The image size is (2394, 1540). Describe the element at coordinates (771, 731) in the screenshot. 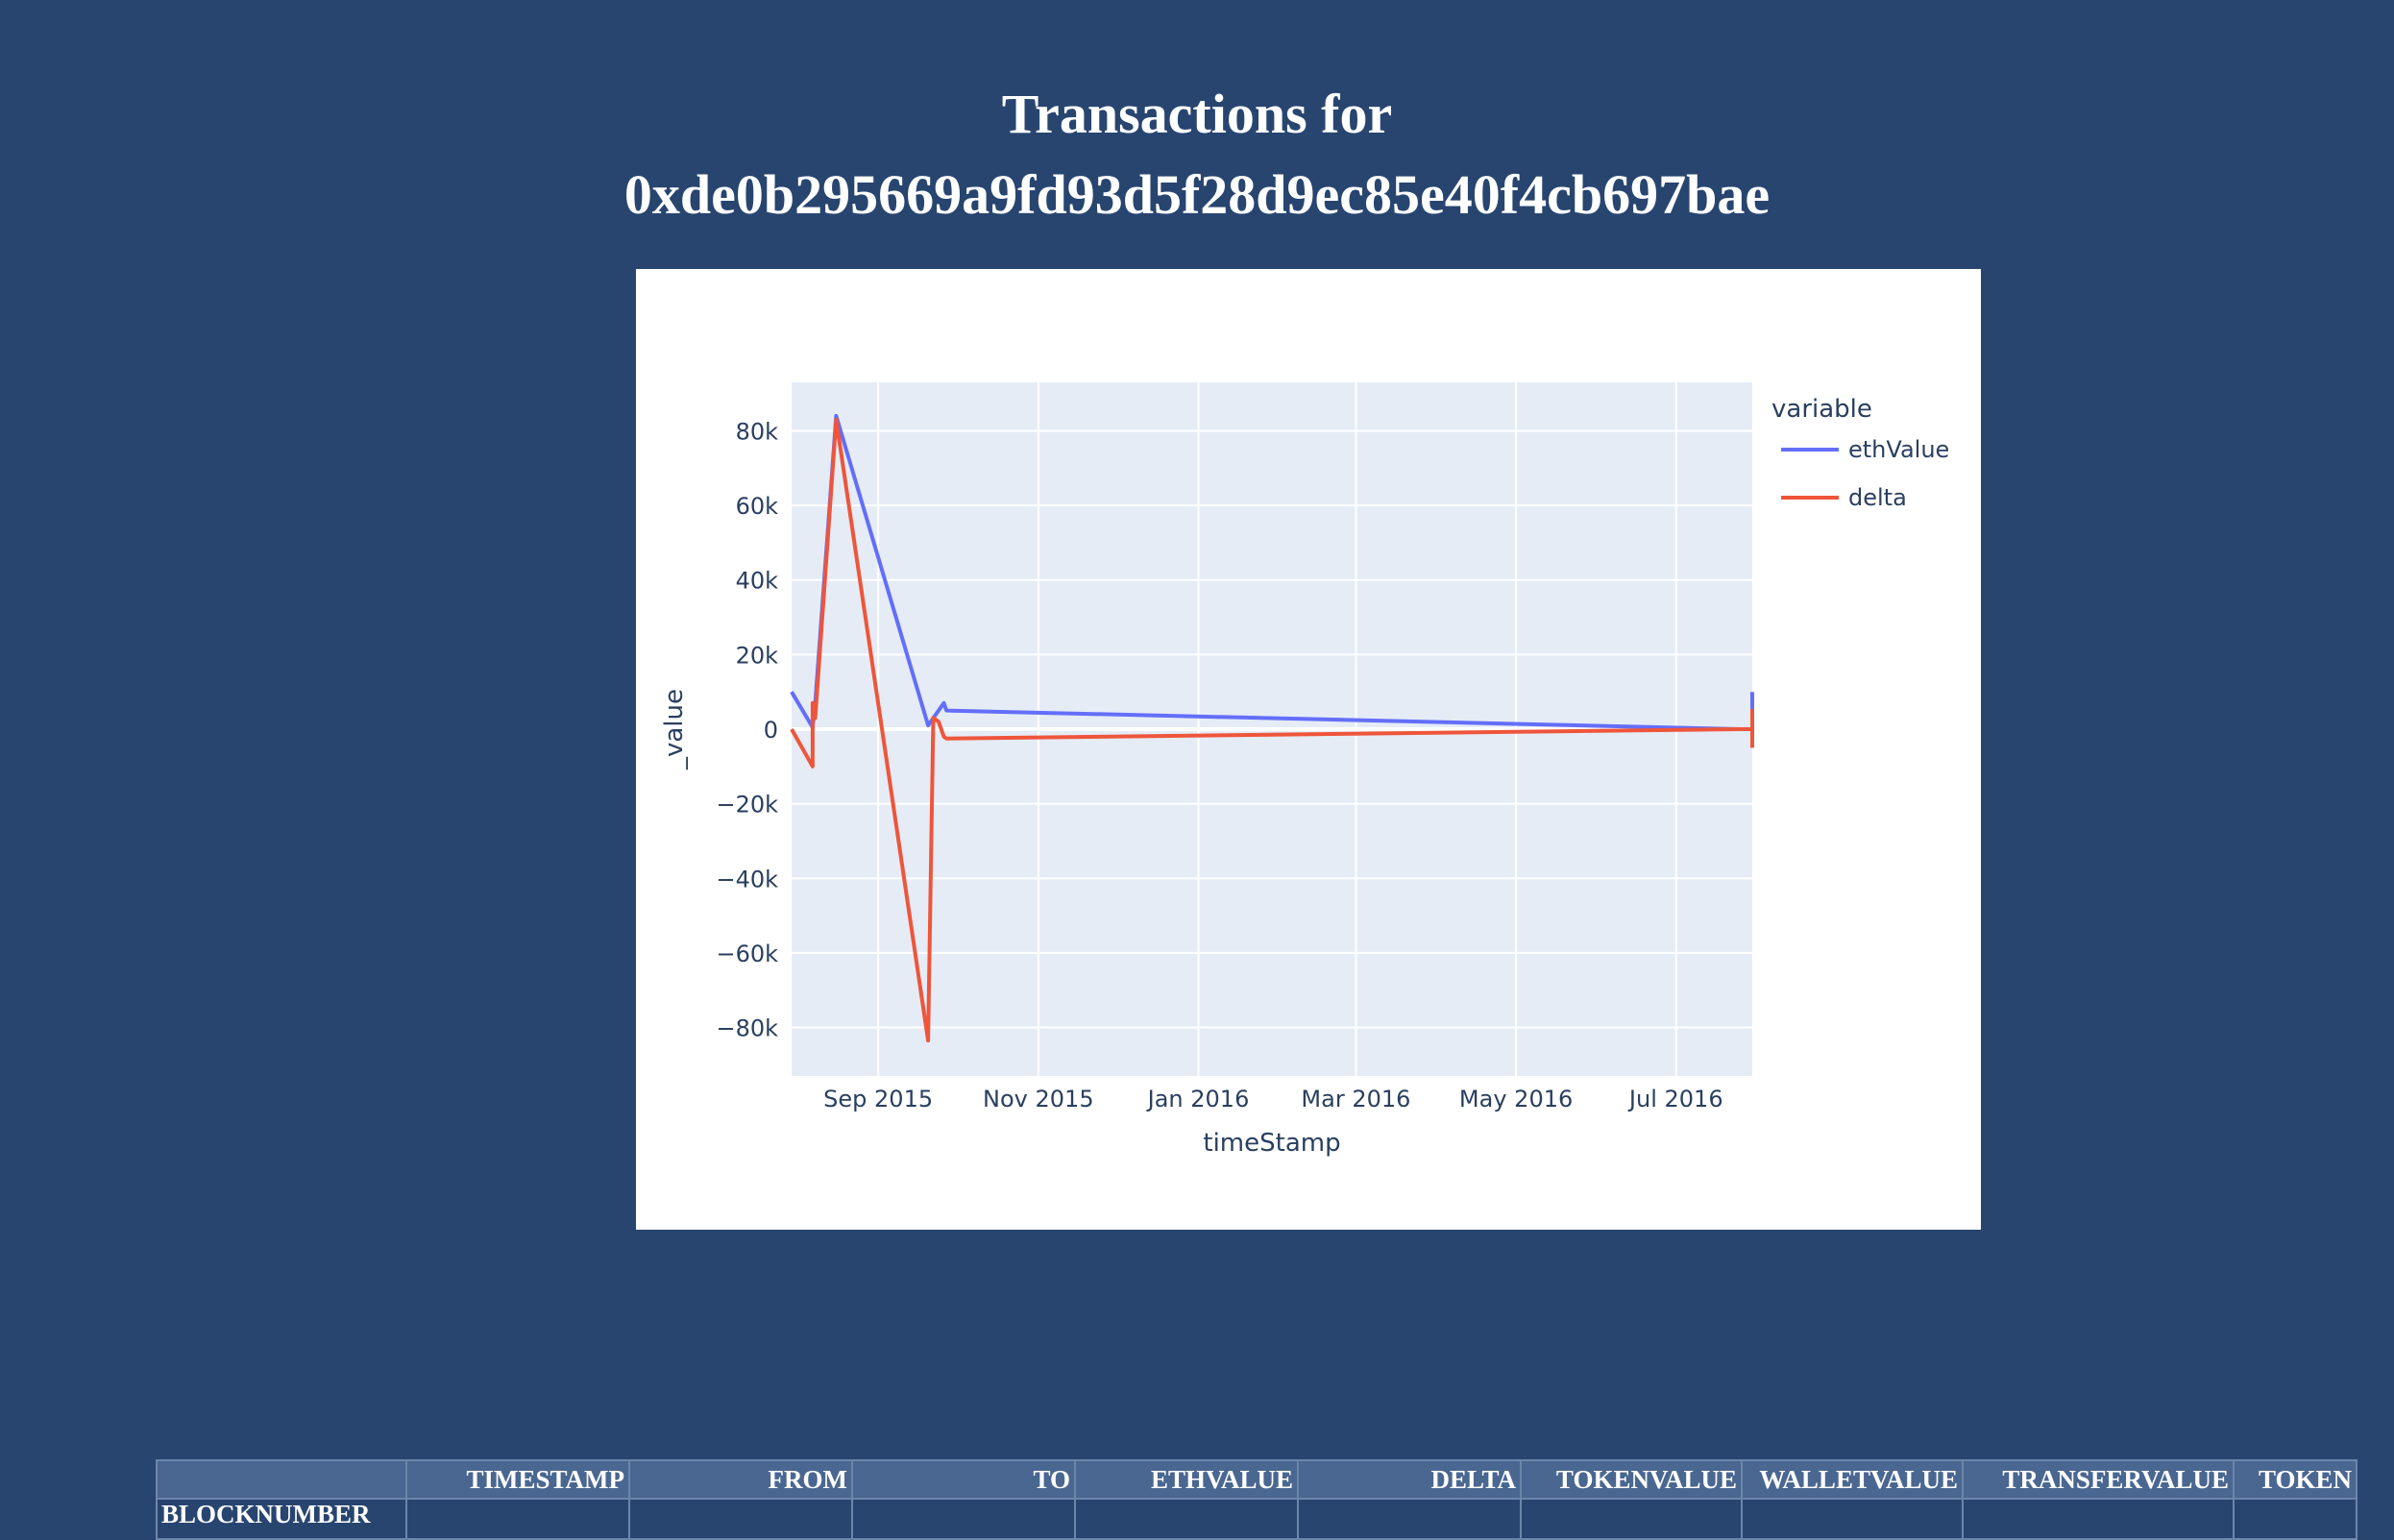

I see `y-tick-label: 0` at that location.